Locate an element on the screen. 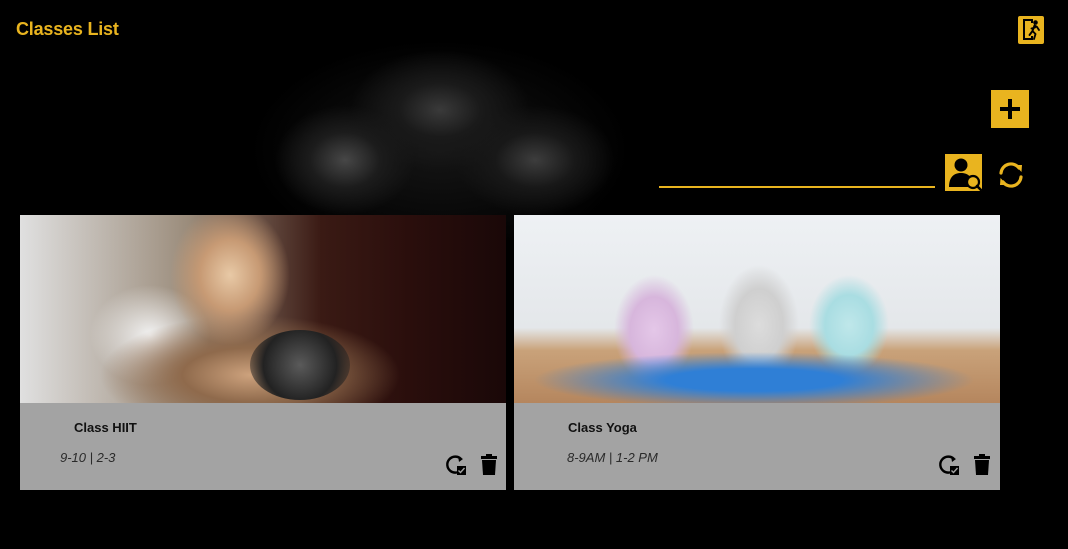 Image resolution: width=1068 pixels, height=549 pixels. hero-background is located at coordinates (440, 140).